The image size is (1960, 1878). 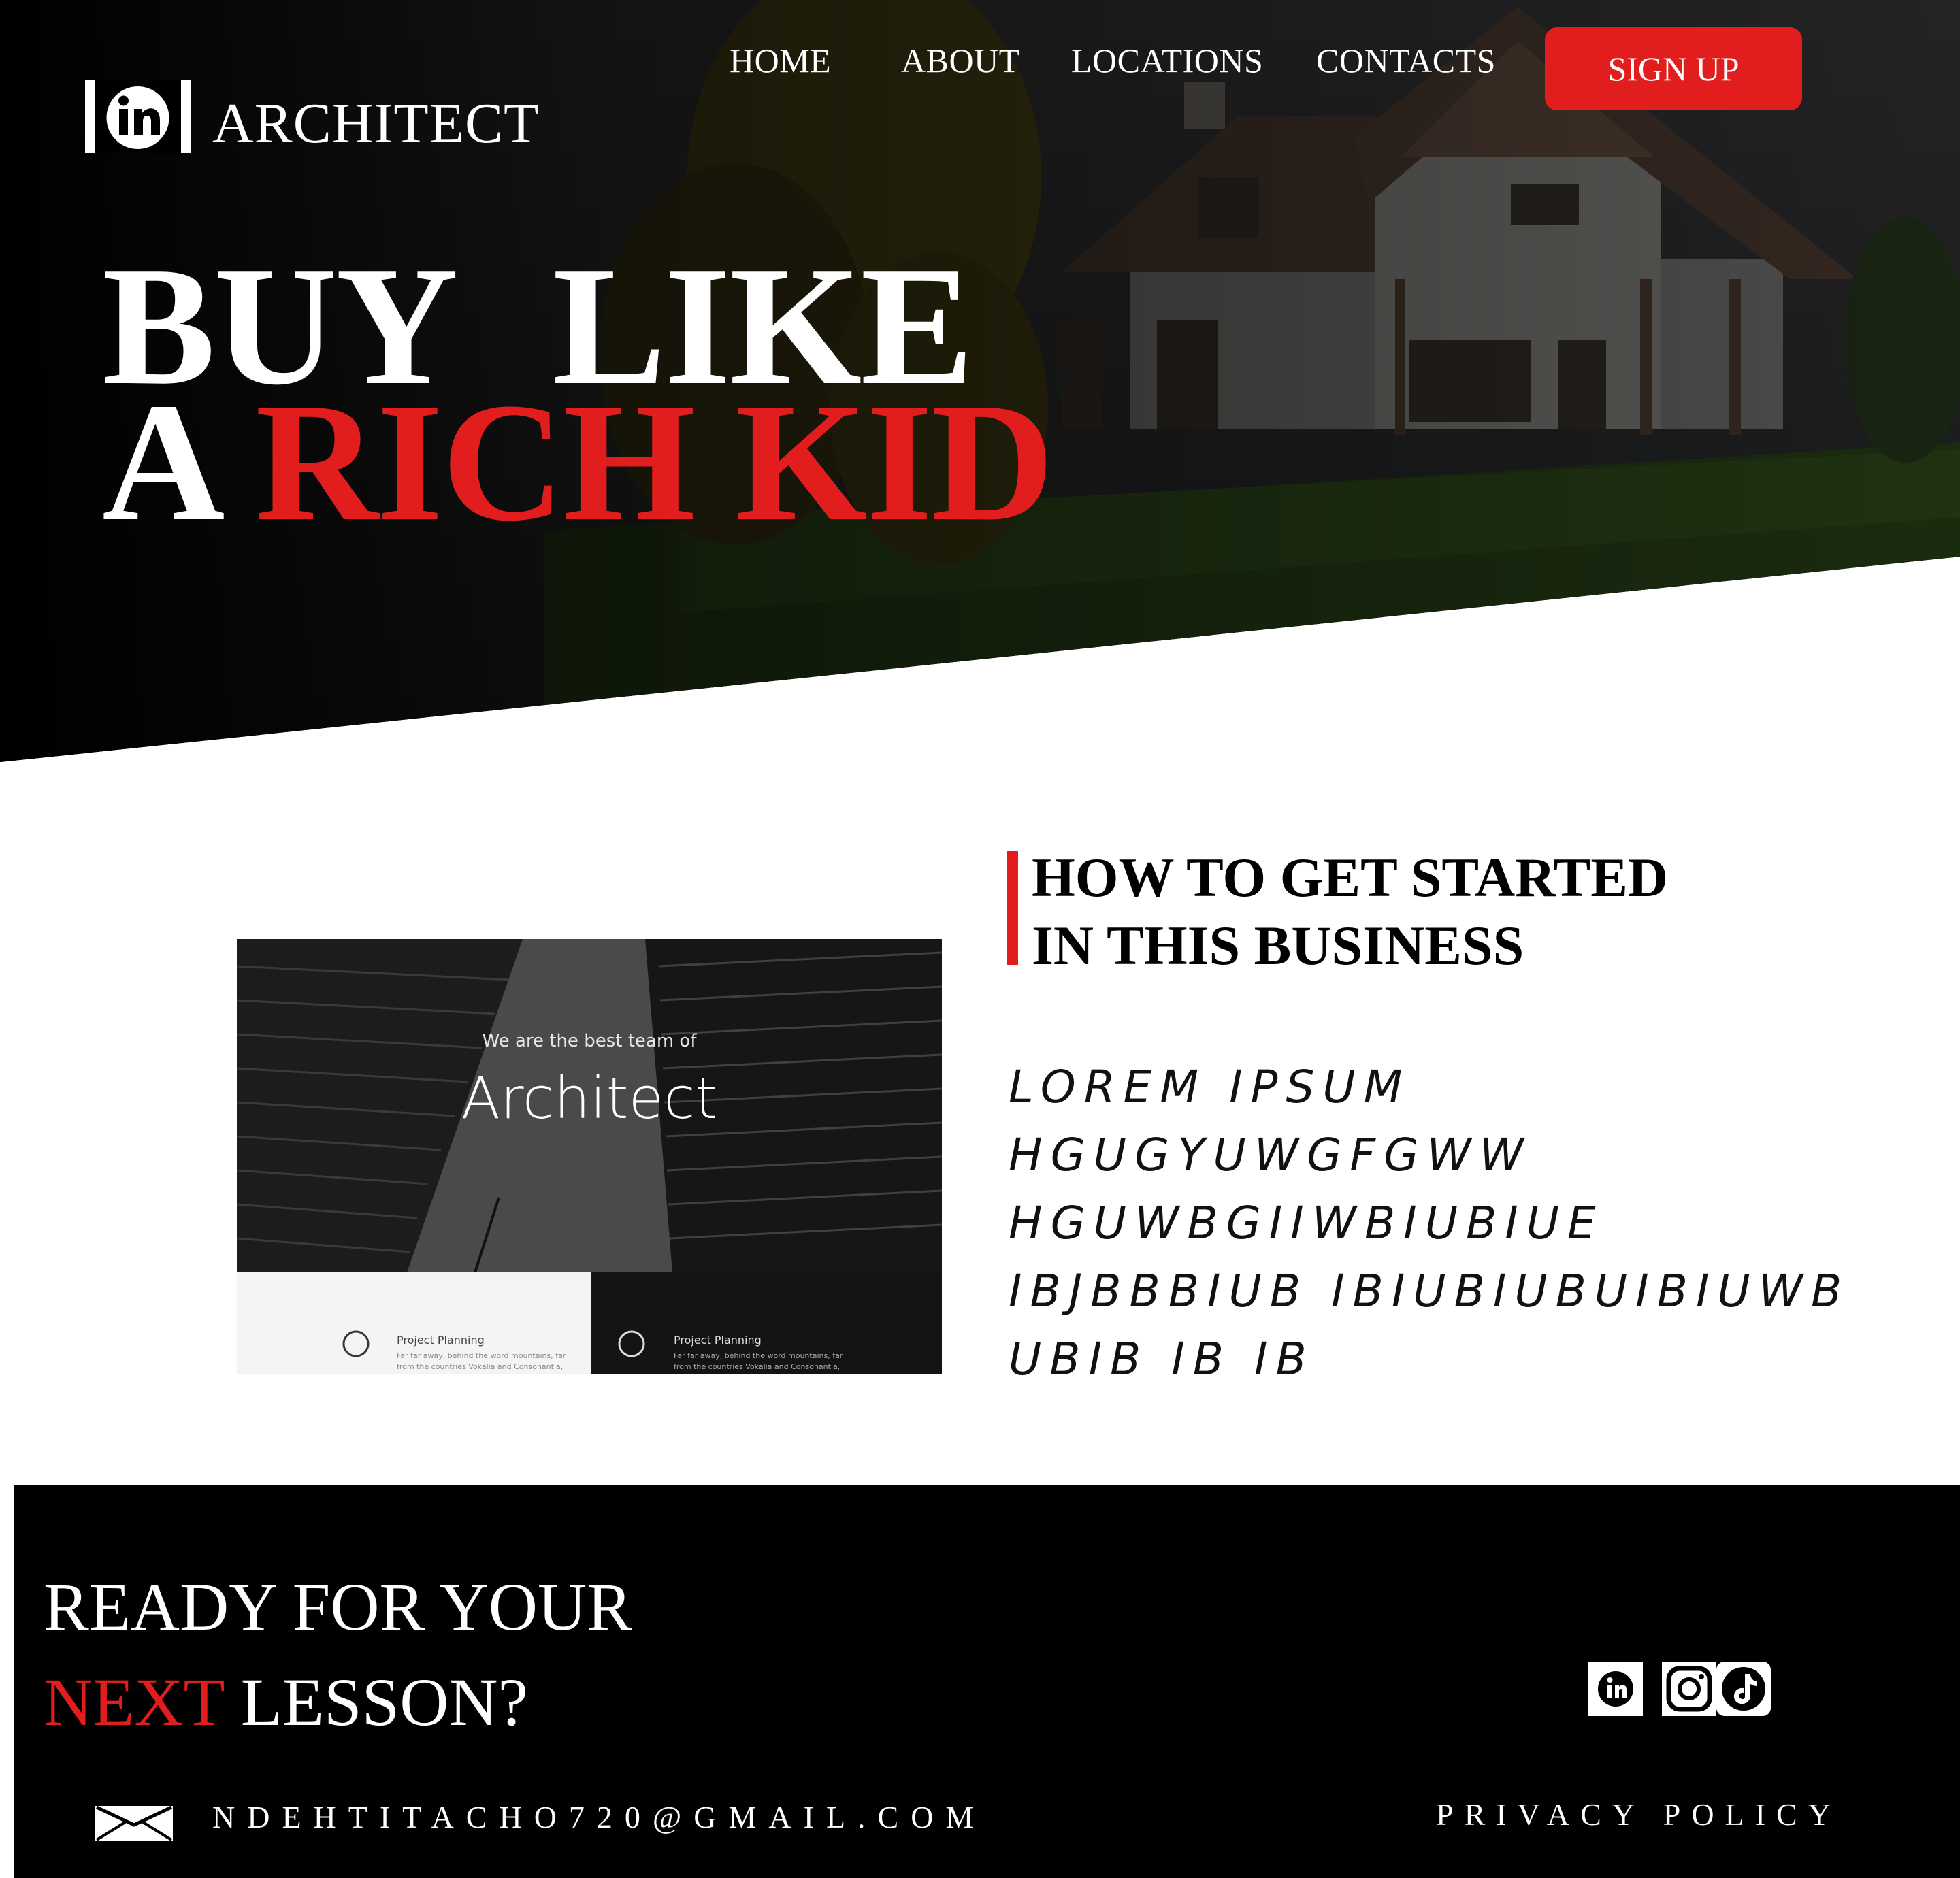 What do you see at coordinates (1639, 1814) in the screenshot?
I see `privacy-policy-link: PRIVACY POLICY` at bounding box center [1639, 1814].